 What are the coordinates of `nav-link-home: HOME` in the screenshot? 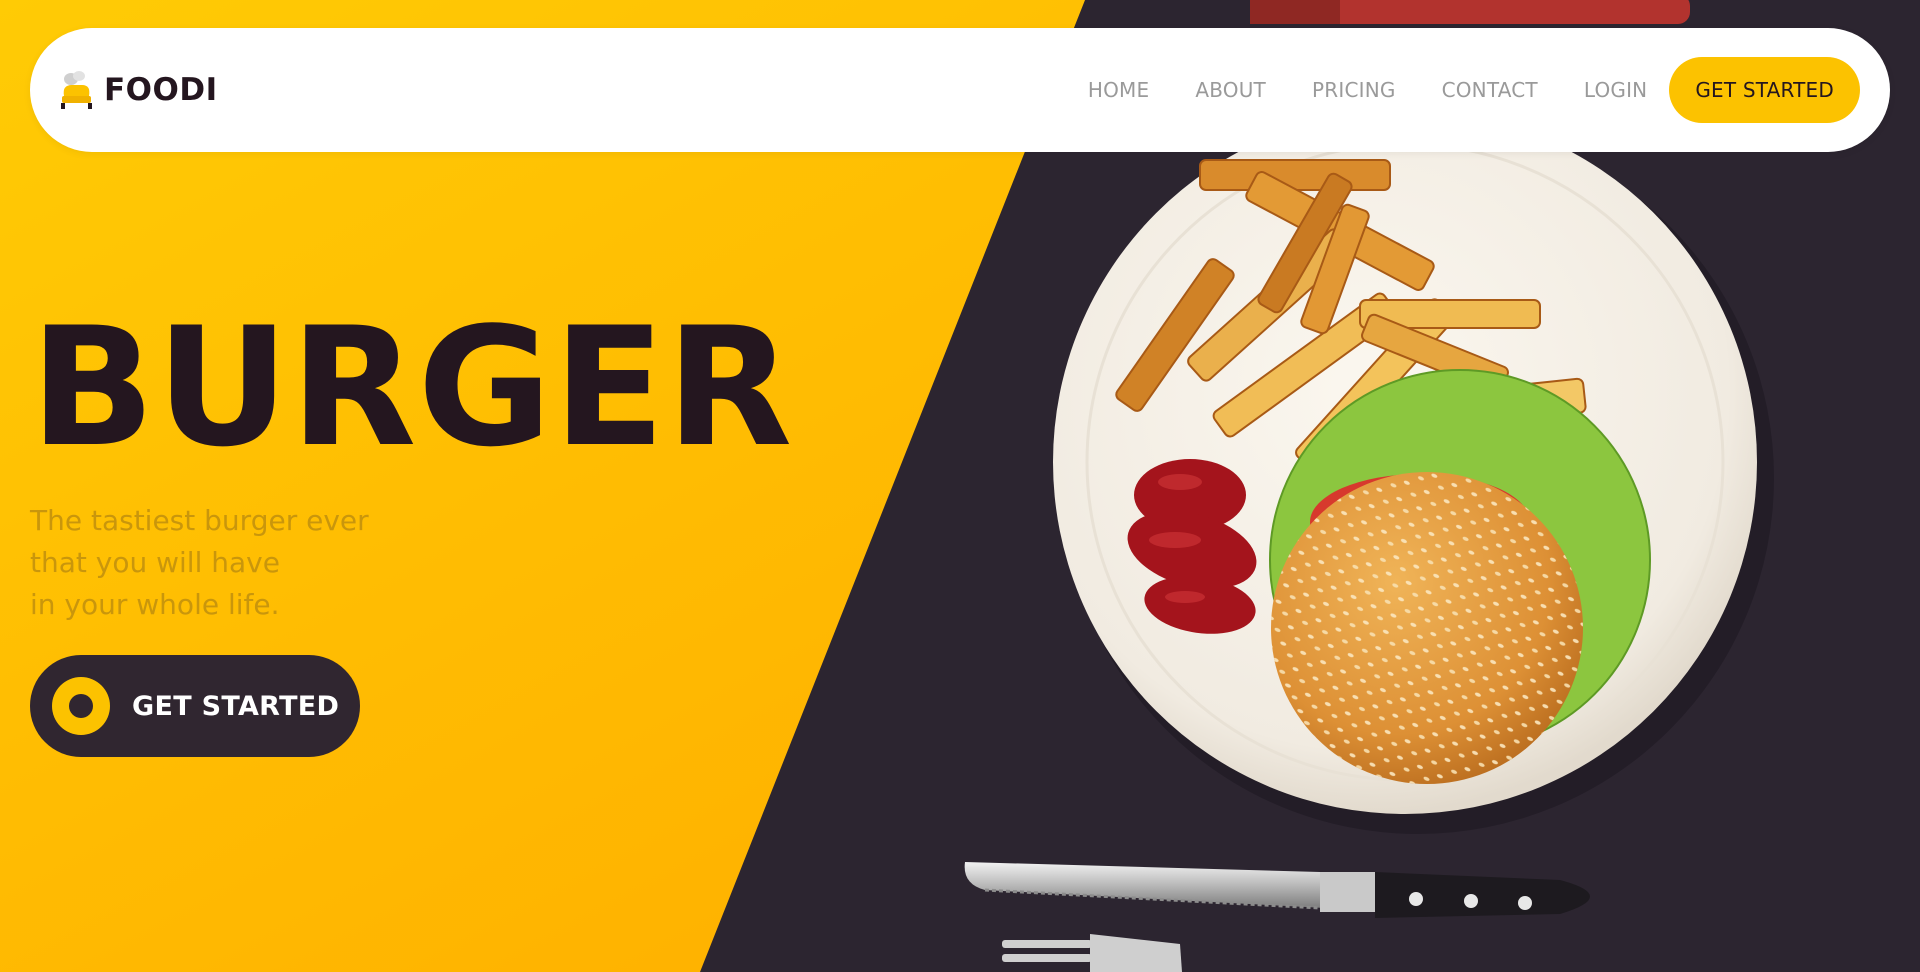 It's located at (1118, 90).